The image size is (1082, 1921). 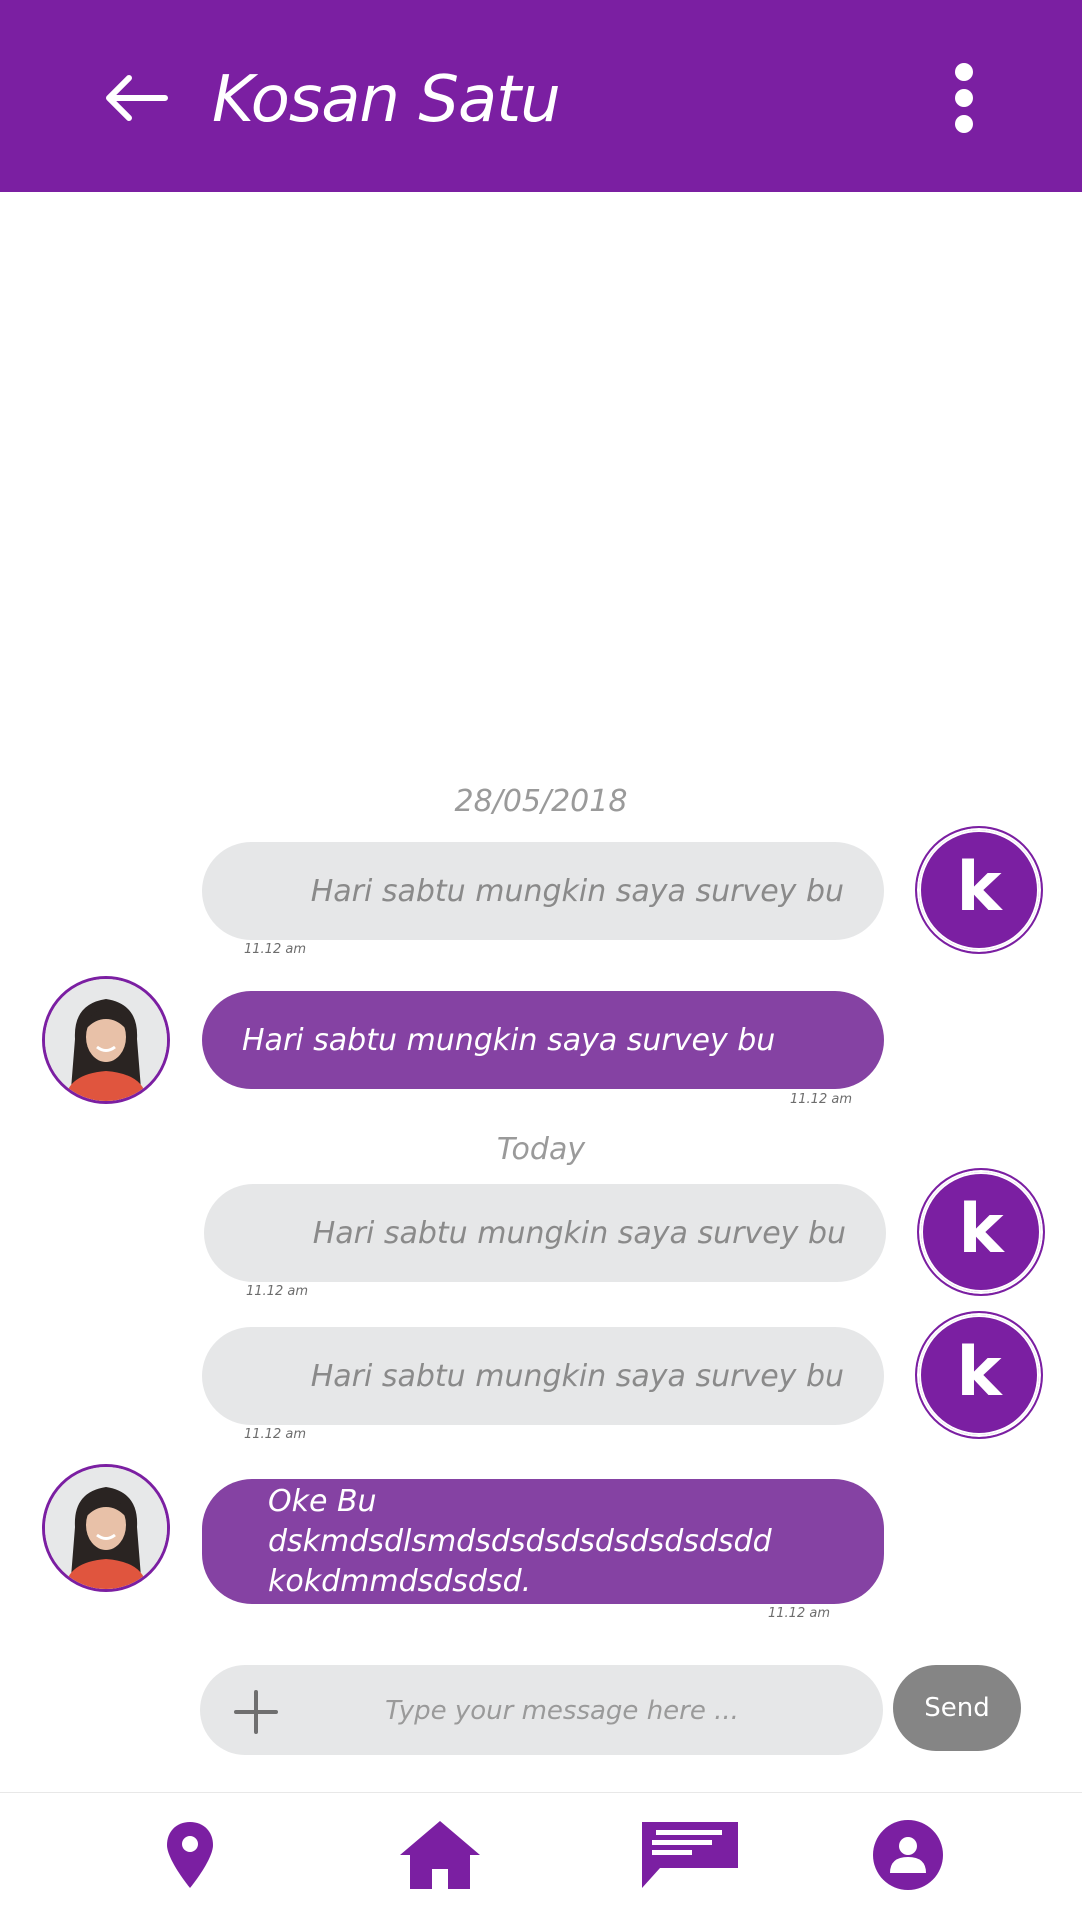 I want to click on back-button, so click(x=136, y=98).